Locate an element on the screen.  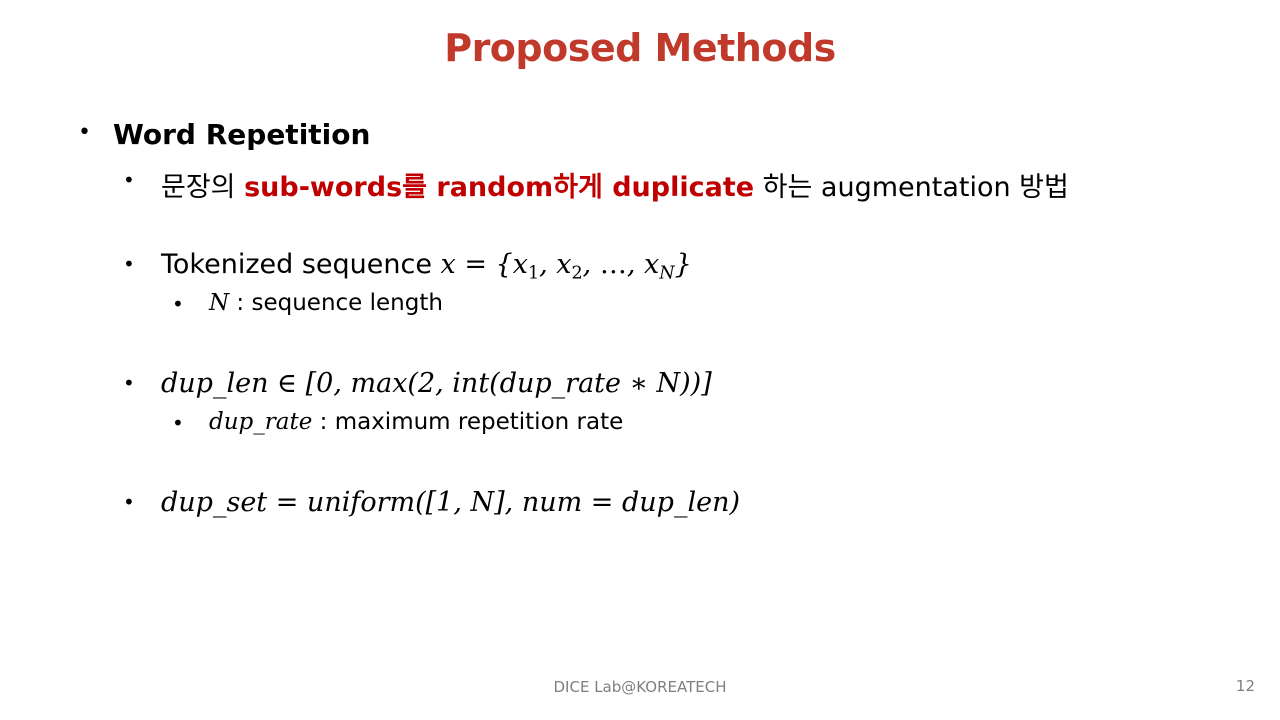
n-definition-text: N : sequence length is located at coordinates (326, 303).